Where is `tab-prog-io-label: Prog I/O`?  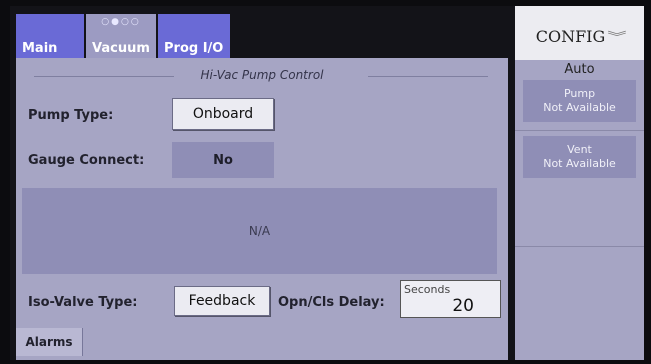 tab-prog-io-label: Prog I/O is located at coordinates (194, 48).